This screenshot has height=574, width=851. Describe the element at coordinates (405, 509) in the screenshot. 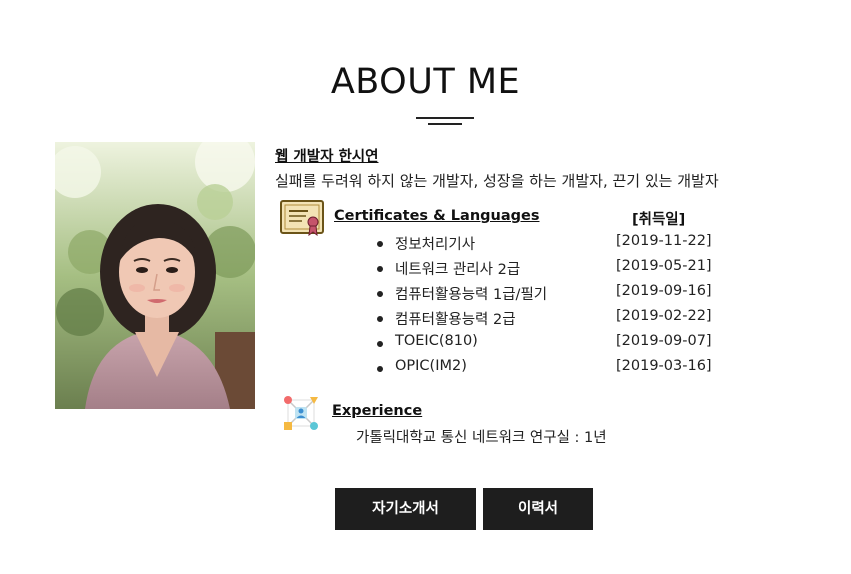

I see `cover-letter-button: 자기소개서` at that location.